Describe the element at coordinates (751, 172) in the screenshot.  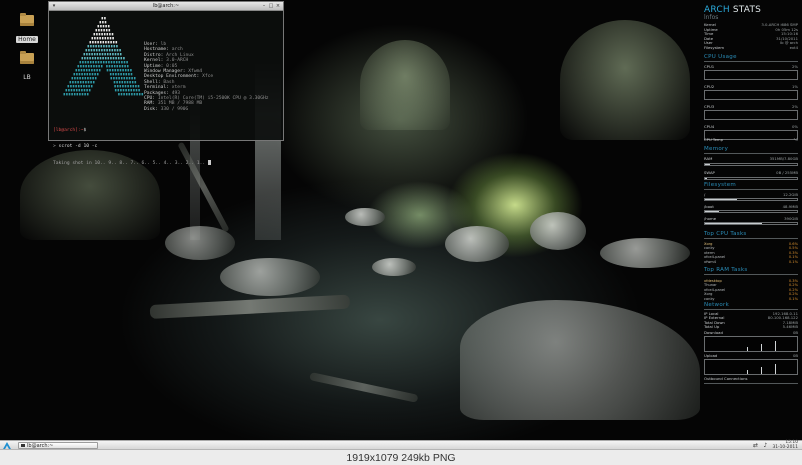
I see `memory-row: SWAP 0B / 255MB` at that location.